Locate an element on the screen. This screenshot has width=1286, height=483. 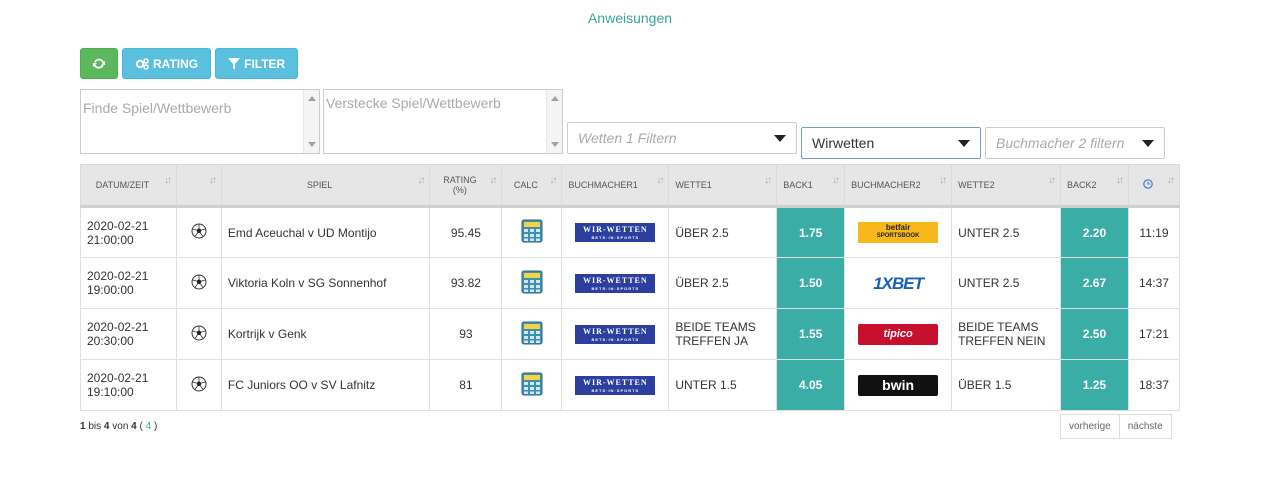
back1-odds: 4.05 is located at coordinates (811, 385).